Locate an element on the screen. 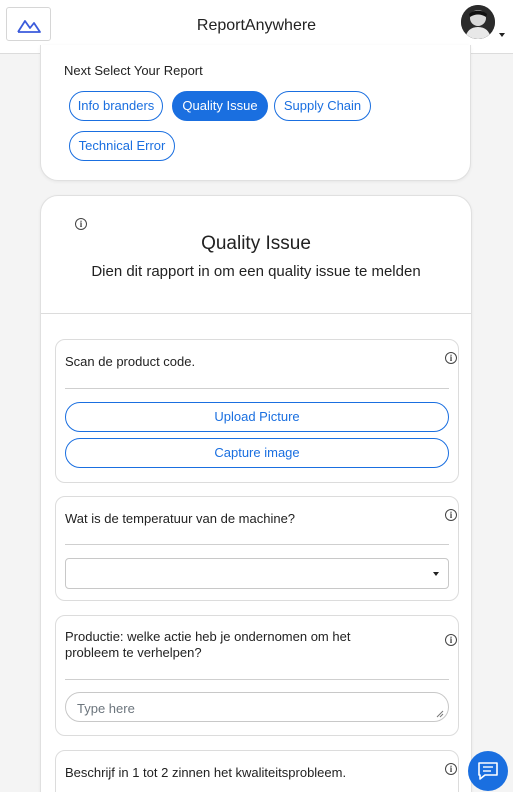 This screenshot has width=513, height=792. chat-button is located at coordinates (488, 771).